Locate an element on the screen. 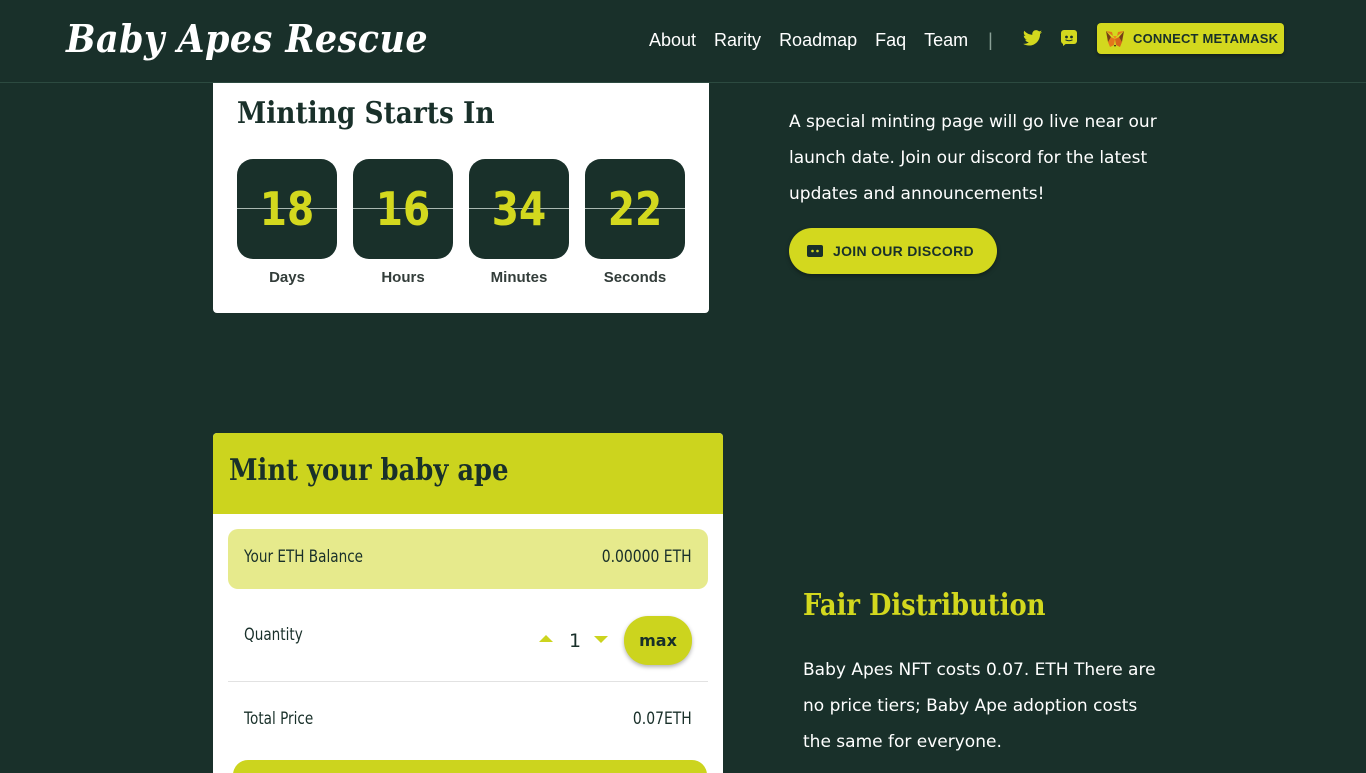  quantity-row: Quantity 1 max is located at coordinates (468, 643).